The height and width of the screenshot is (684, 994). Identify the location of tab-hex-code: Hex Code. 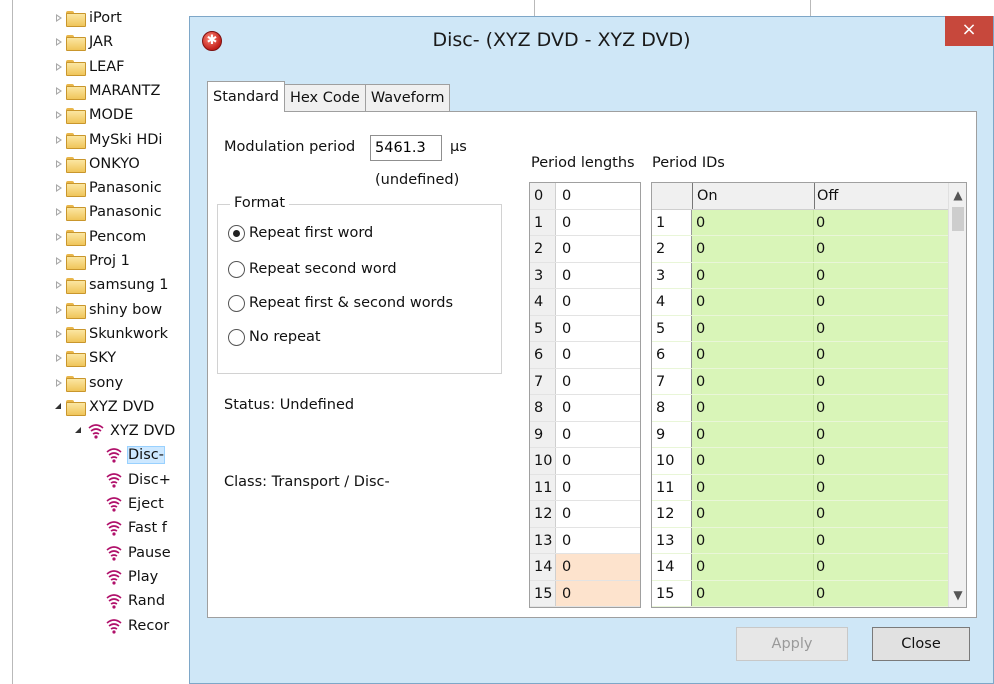
(324, 98).